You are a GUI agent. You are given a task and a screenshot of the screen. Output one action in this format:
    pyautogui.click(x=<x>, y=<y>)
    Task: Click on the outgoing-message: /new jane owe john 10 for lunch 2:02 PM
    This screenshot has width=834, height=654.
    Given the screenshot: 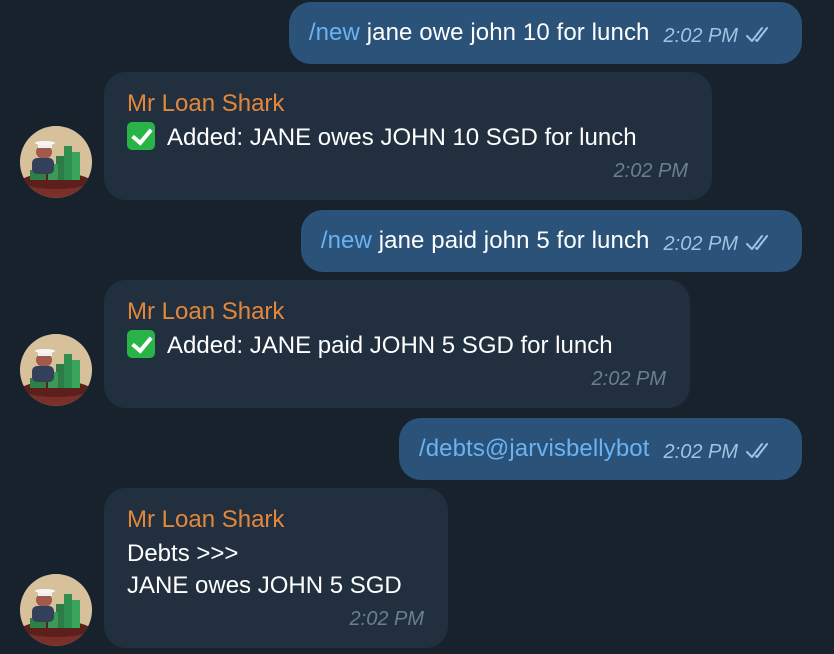 What is the action you would take?
    pyautogui.click(x=551, y=33)
    